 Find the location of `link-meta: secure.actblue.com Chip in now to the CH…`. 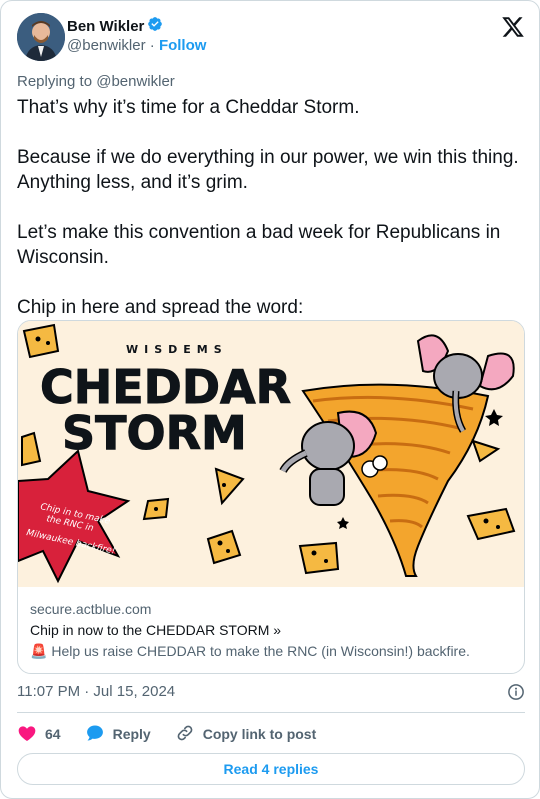

link-meta: secure.actblue.com Chip in now to the CH… is located at coordinates (250, 630).